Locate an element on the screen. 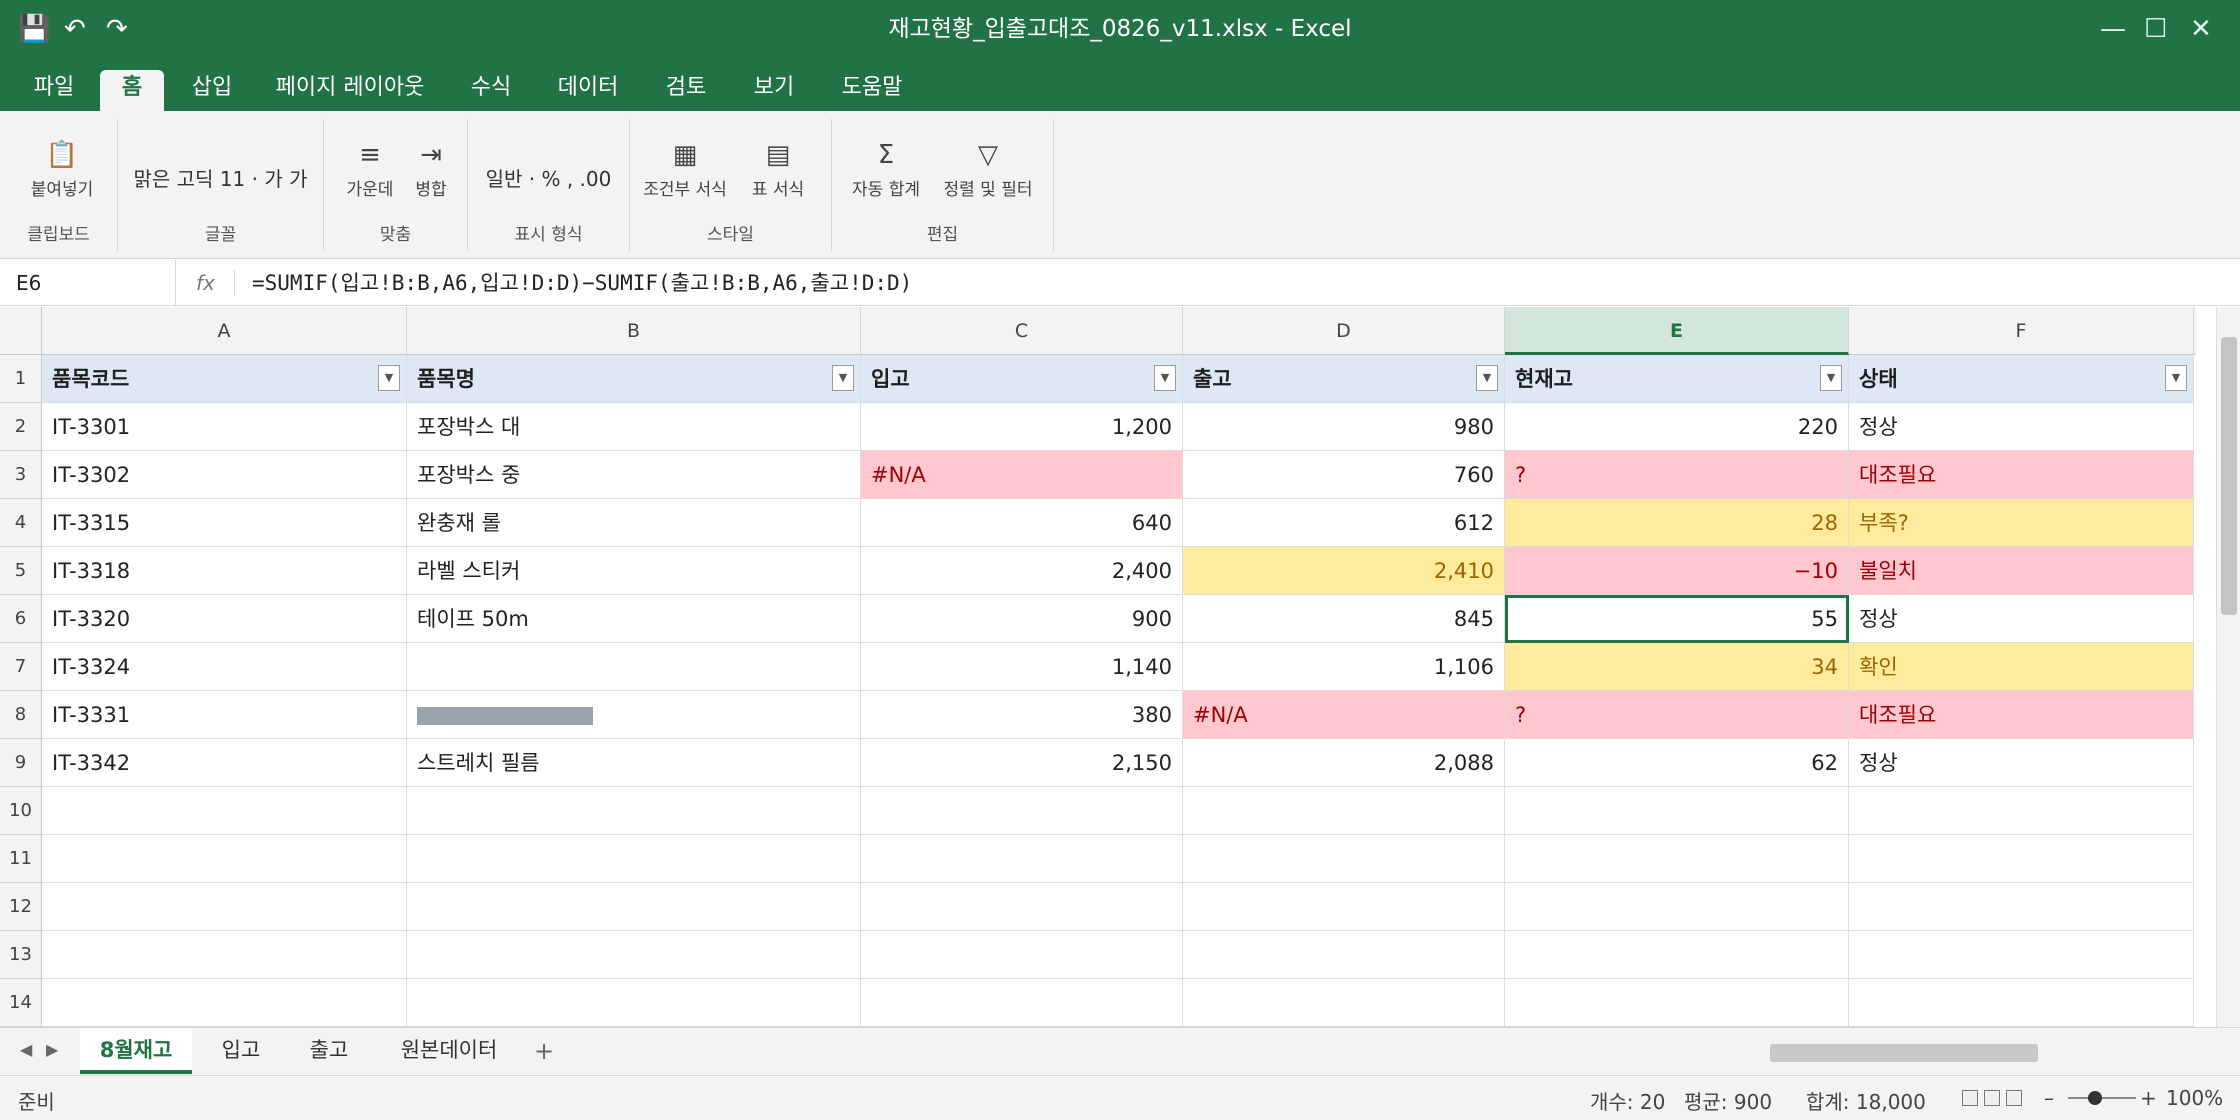  cell-code: IT-3324 is located at coordinates (224, 667).